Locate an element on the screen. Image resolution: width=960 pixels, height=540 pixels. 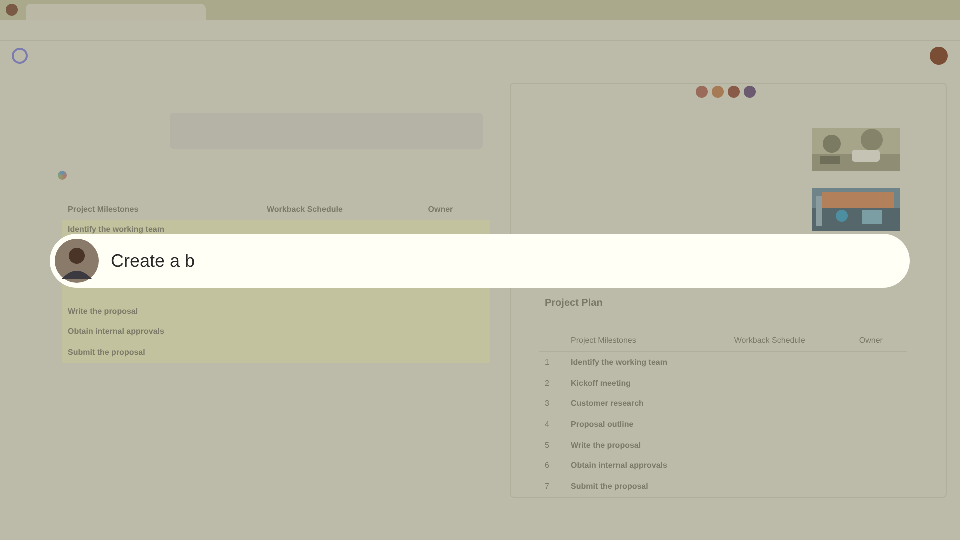
row-number: 2 is located at coordinates (547, 384).